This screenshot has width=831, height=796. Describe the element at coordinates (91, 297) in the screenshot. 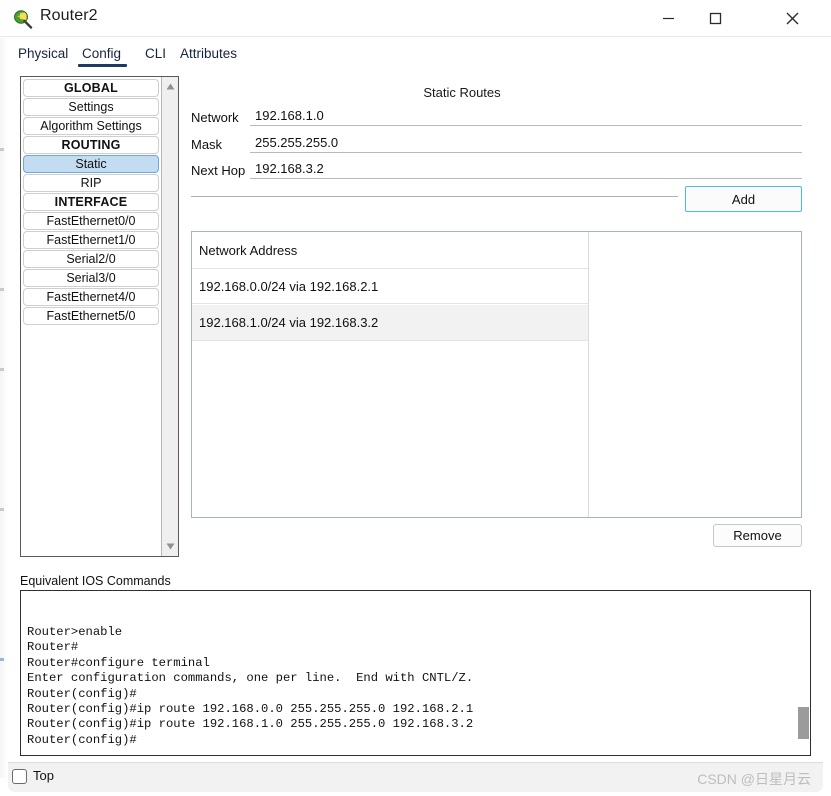

I see `sidebar-item-fastethernet4-0: FastEthernet4/0` at that location.